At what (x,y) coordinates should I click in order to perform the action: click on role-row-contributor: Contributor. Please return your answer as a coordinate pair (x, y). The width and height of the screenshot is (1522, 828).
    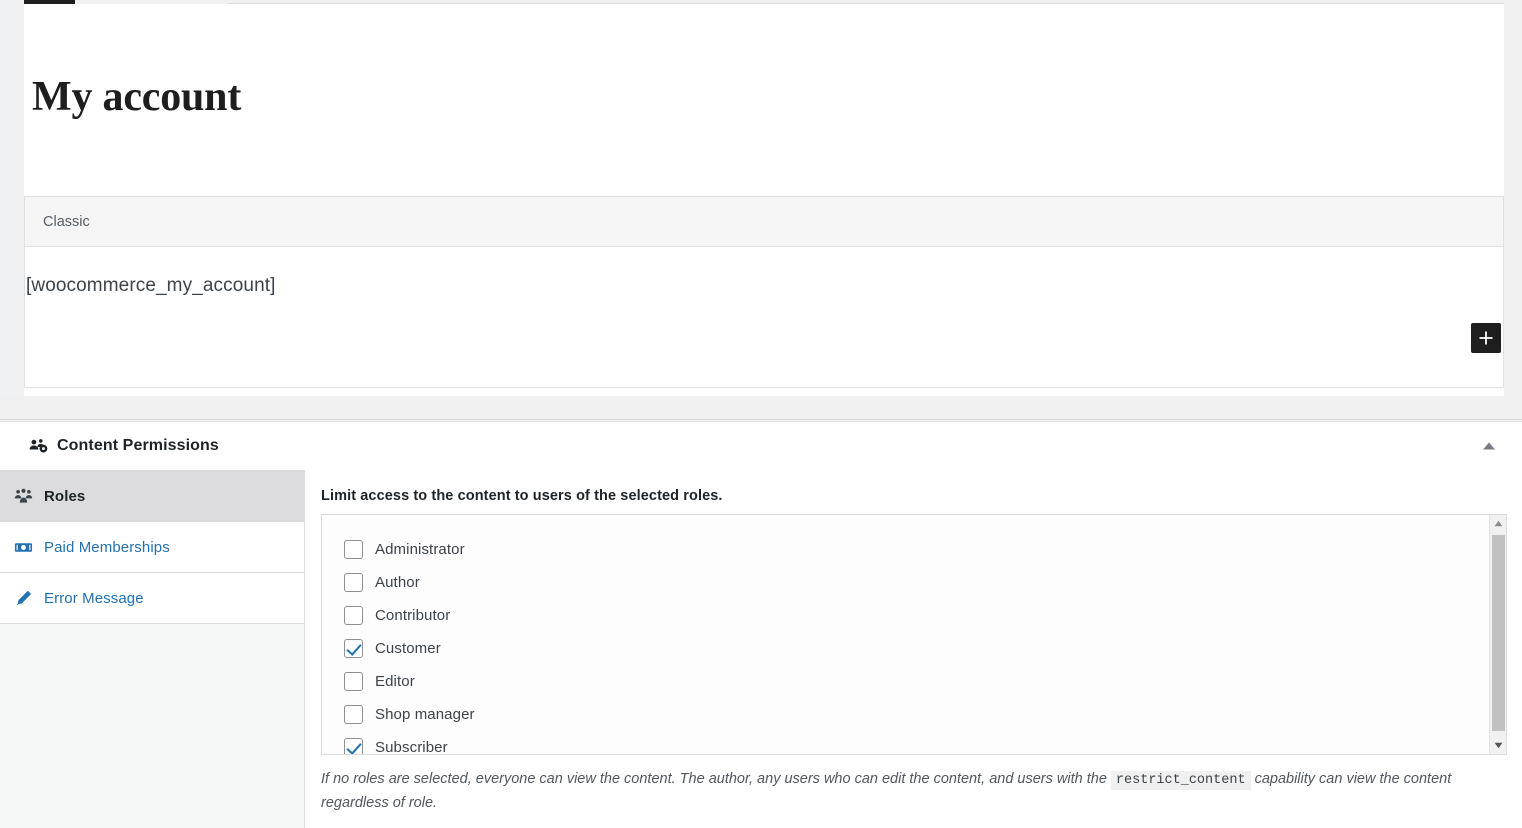
    Looking at the image, I should click on (925, 615).